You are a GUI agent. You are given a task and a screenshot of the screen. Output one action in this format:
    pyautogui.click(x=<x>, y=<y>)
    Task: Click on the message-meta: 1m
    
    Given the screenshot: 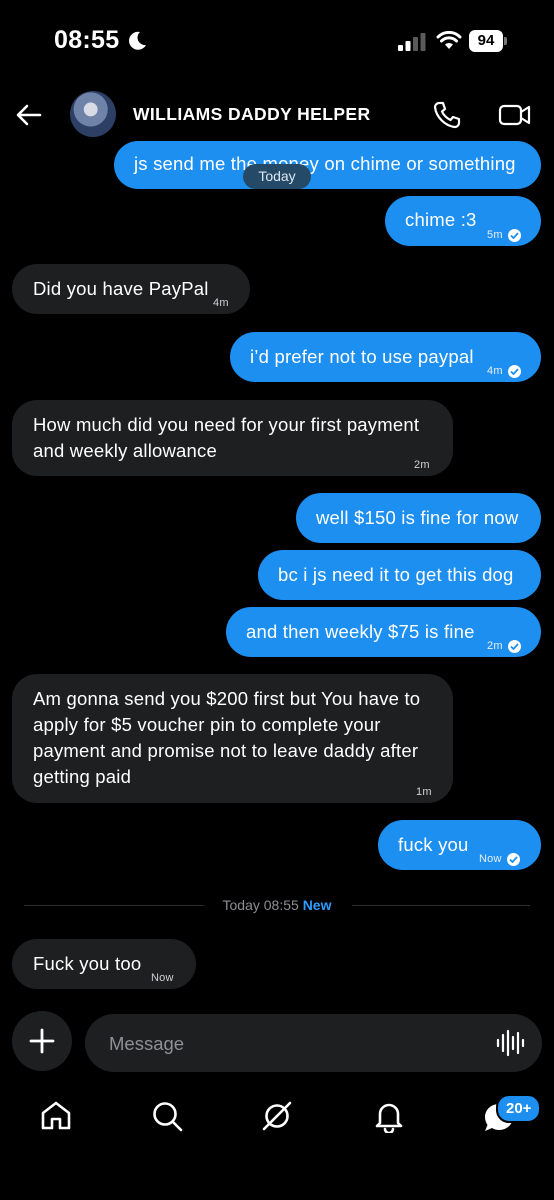 What is the action you would take?
    pyautogui.click(x=424, y=792)
    